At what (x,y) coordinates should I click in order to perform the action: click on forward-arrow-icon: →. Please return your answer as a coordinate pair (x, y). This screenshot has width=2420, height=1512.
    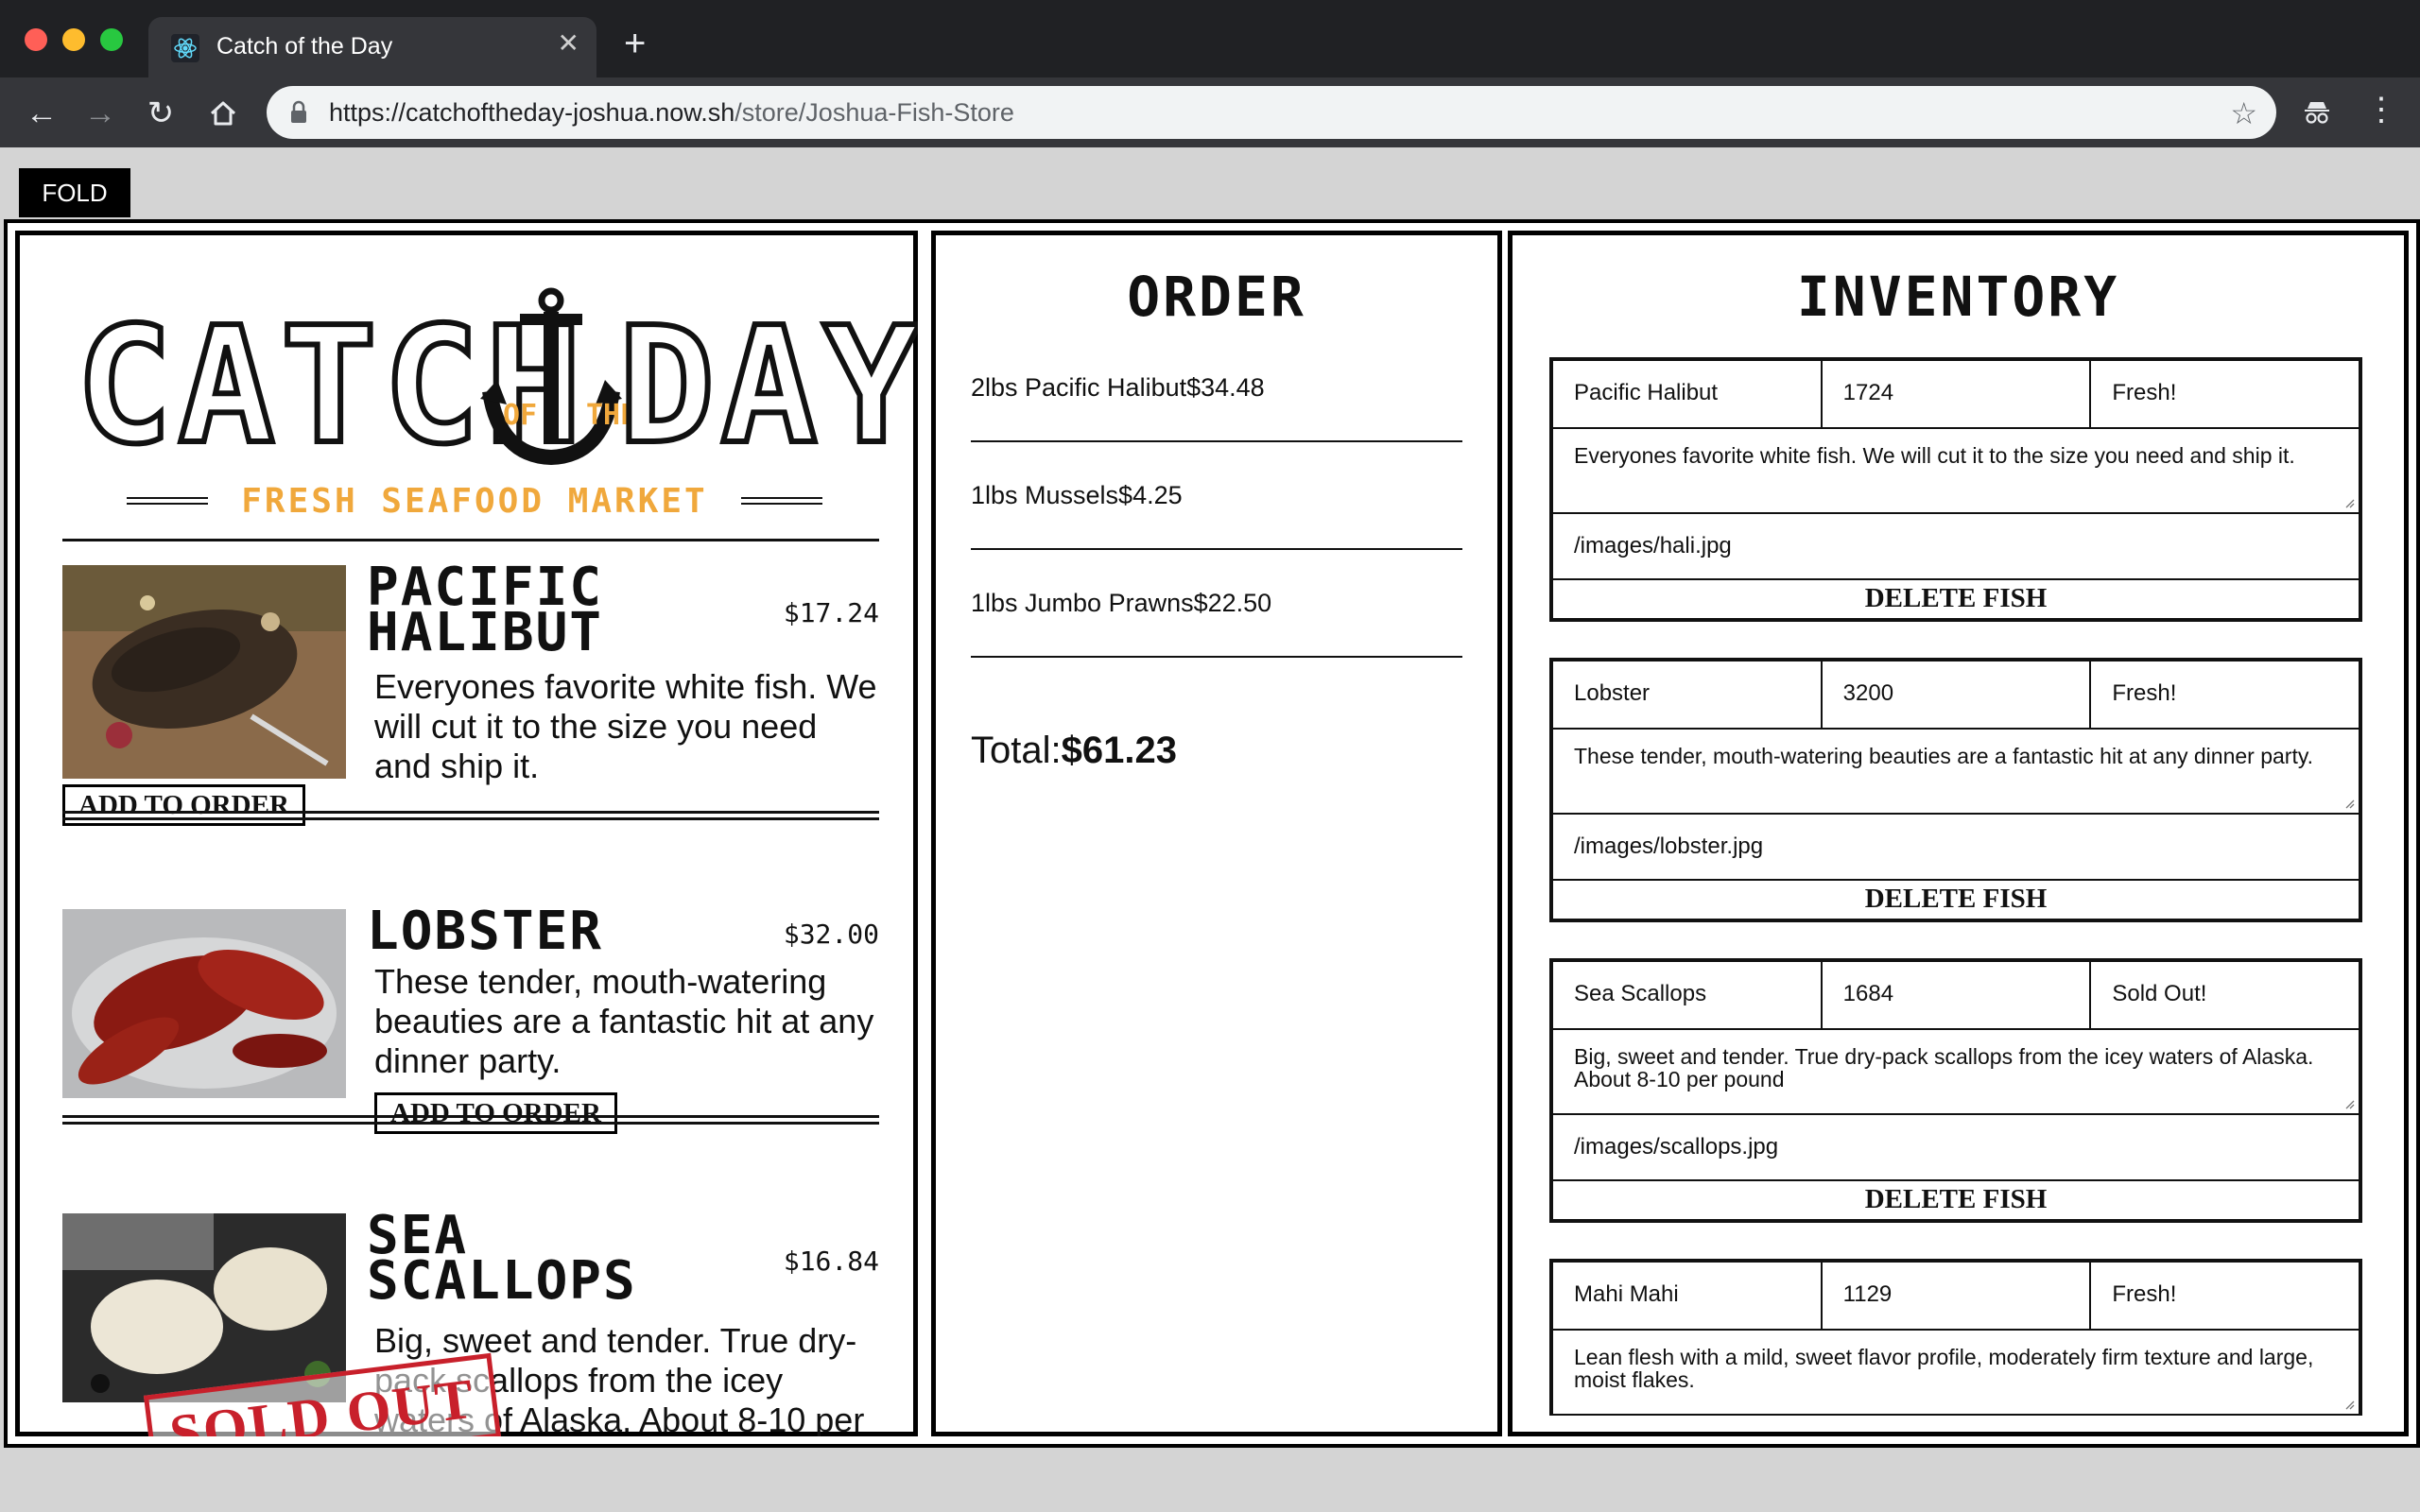
    Looking at the image, I should click on (100, 113).